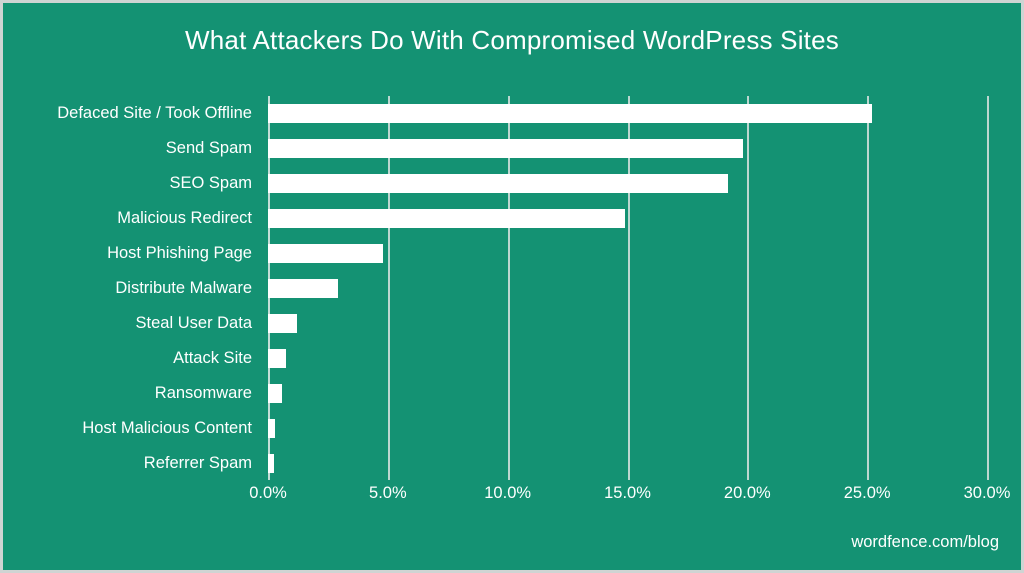 This screenshot has width=1024, height=573. I want to click on y-axis-label: Host Malicious Content, so click(167, 428).